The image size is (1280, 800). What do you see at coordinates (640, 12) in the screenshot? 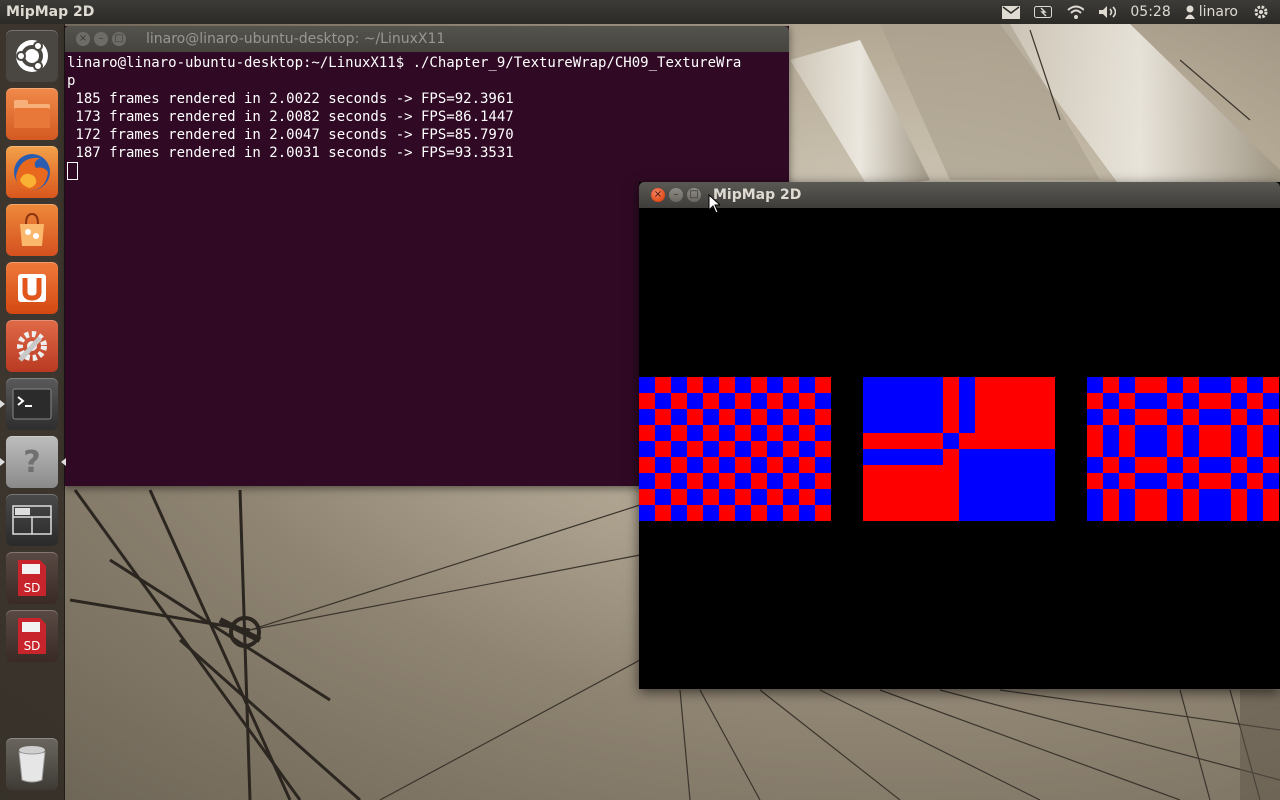
I see `top-panel: MipMap 2D 05:28 linaro` at bounding box center [640, 12].